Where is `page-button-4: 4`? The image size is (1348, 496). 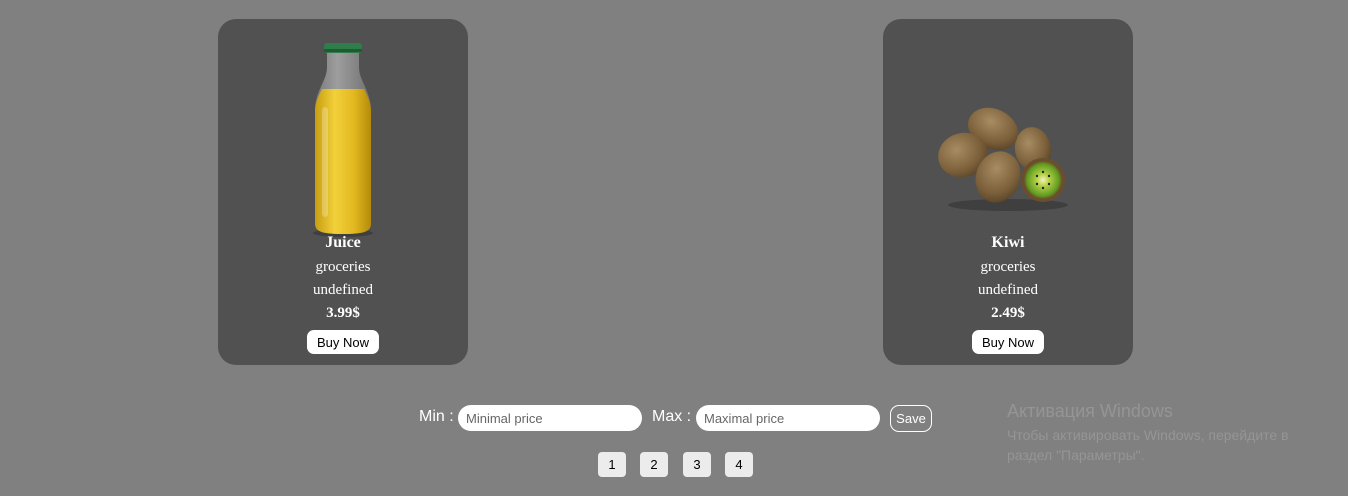 page-button-4: 4 is located at coordinates (739, 464).